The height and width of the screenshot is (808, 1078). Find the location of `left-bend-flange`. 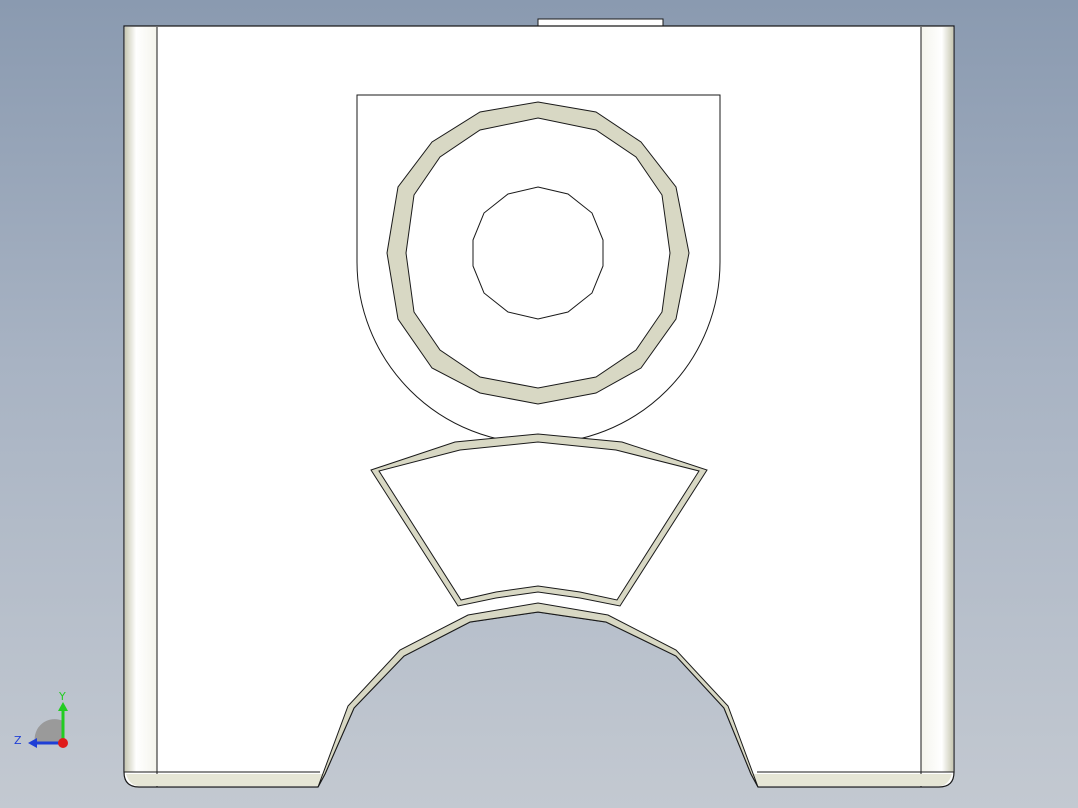

left-bend-flange is located at coordinates (141, 399).